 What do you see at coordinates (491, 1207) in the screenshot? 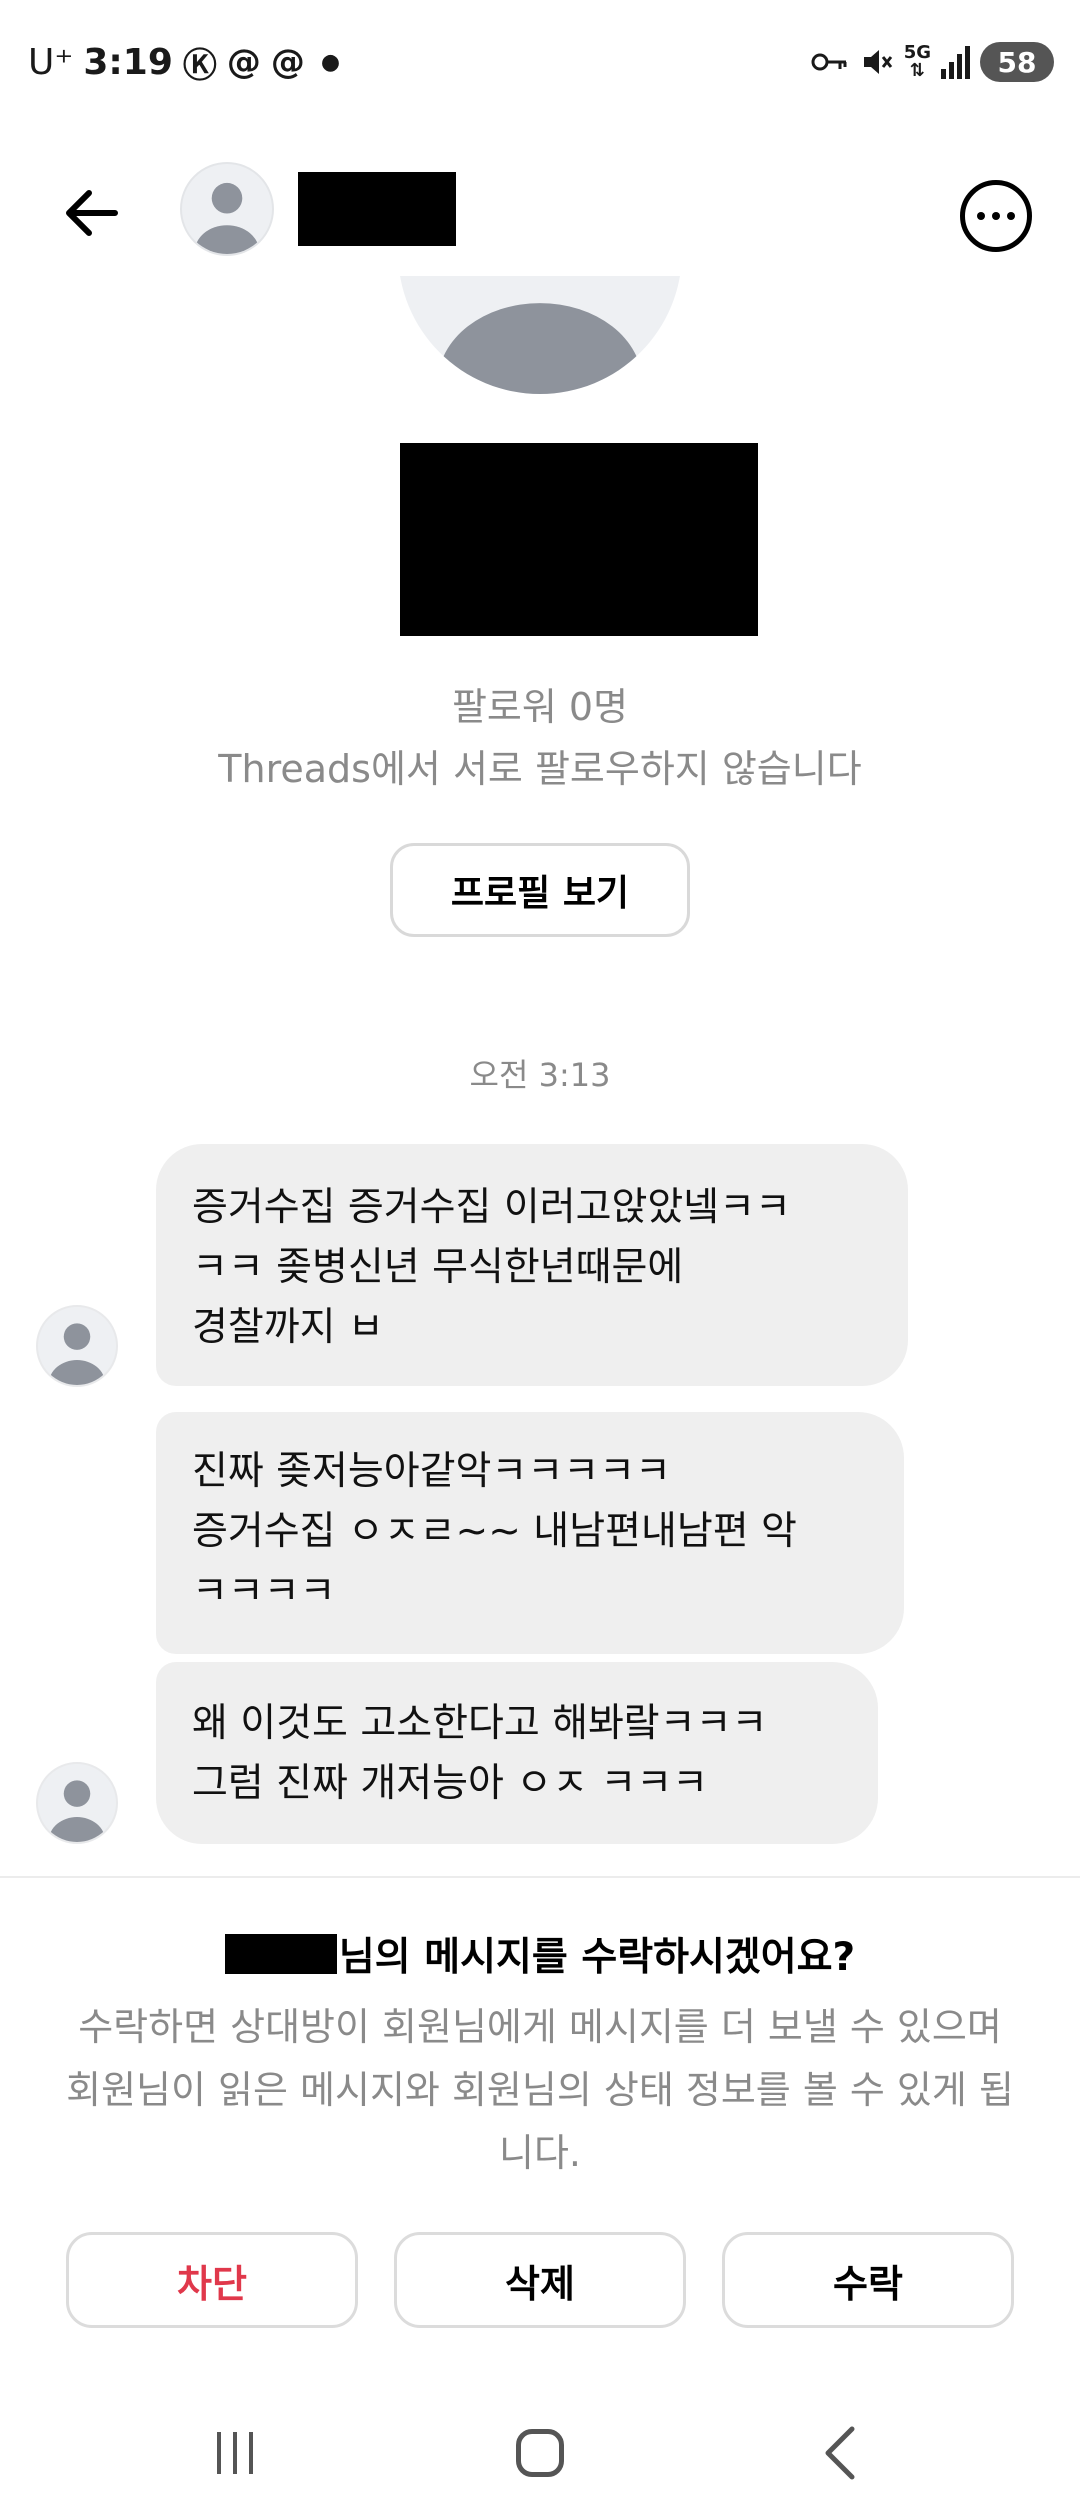
I see `message-line: 증거수집 증거수집 이러고앉았넼ㅋㅋ` at bounding box center [491, 1207].